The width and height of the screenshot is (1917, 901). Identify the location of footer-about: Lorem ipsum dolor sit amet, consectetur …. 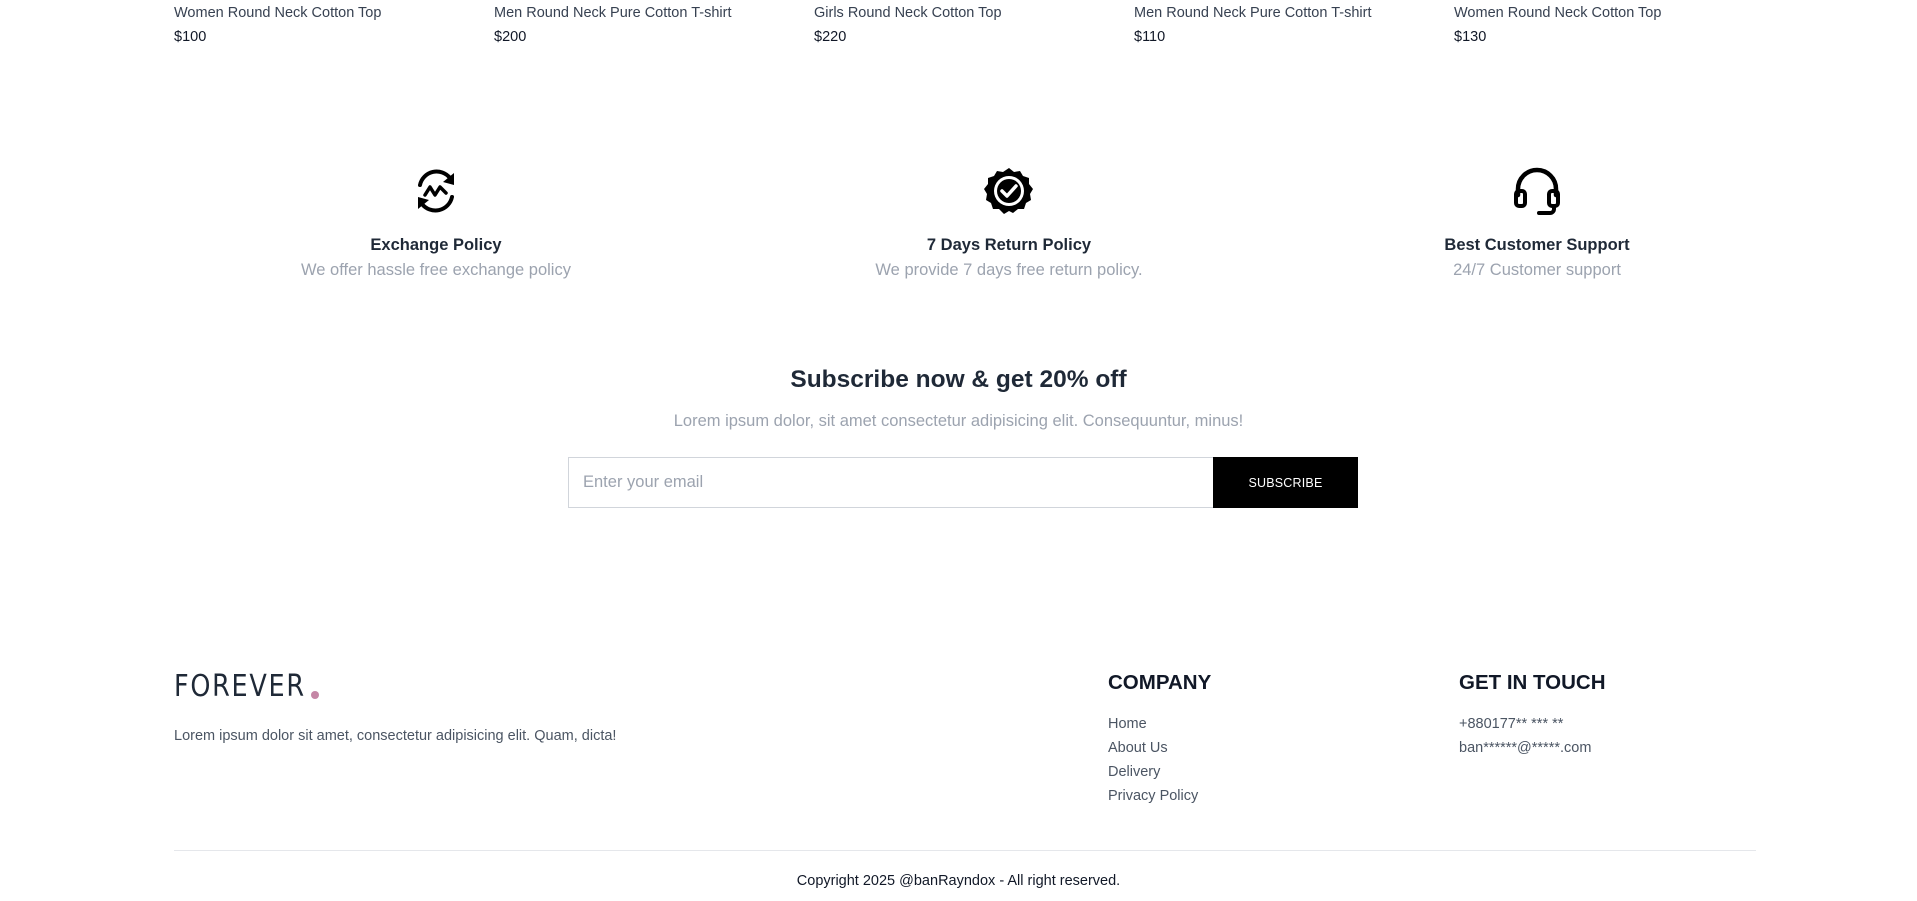
(395, 736).